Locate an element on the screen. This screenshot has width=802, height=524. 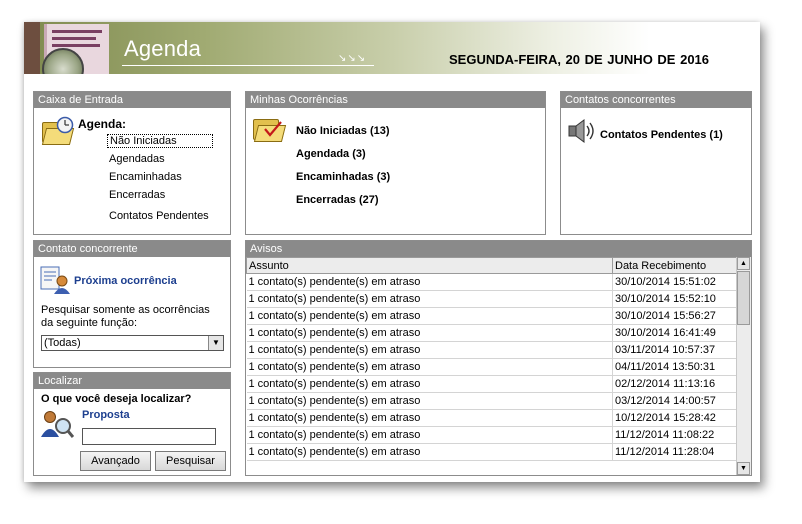
inbox-heading: Agenda: is located at coordinates (102, 124).